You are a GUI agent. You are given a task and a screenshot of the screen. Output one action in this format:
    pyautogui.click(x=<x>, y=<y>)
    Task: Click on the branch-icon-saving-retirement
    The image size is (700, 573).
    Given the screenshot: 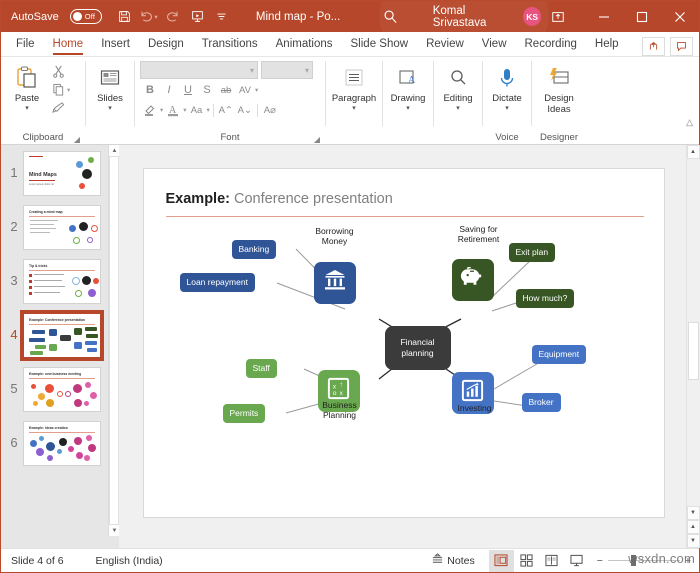 What is the action you would take?
    pyautogui.click(x=472, y=279)
    